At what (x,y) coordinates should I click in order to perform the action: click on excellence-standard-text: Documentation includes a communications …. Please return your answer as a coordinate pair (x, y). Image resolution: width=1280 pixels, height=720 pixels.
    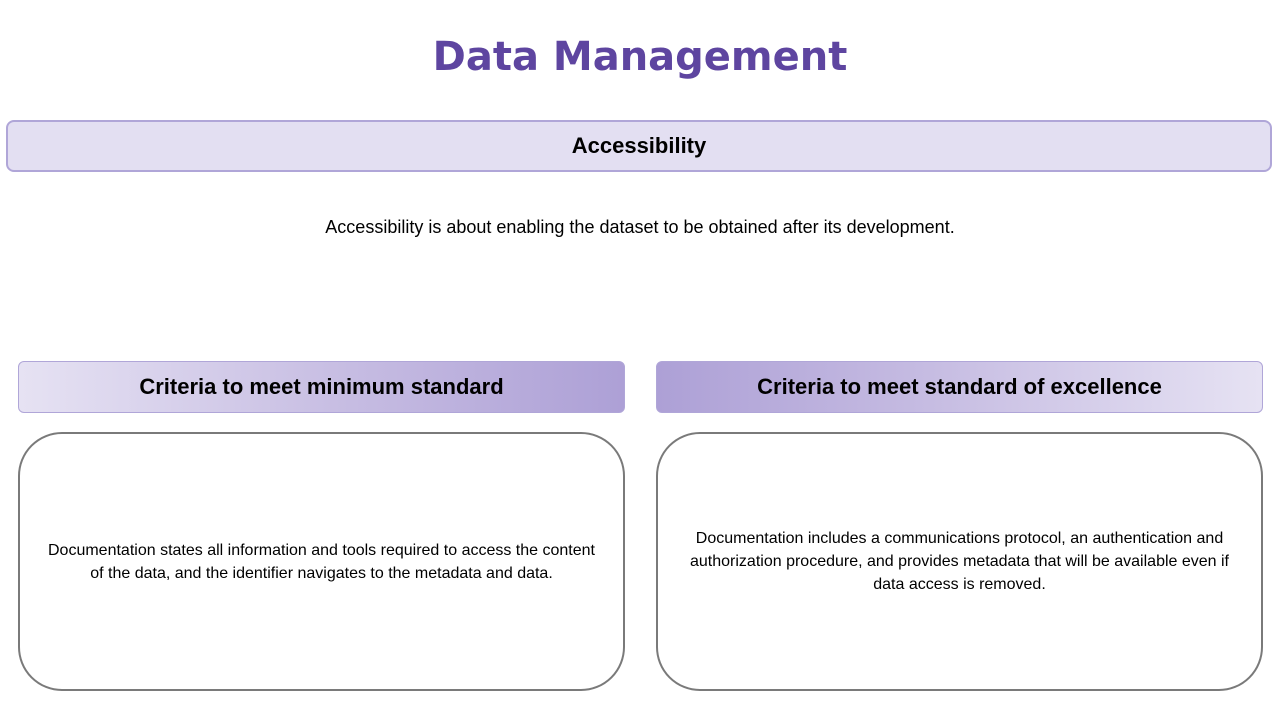
    Looking at the image, I should click on (959, 561).